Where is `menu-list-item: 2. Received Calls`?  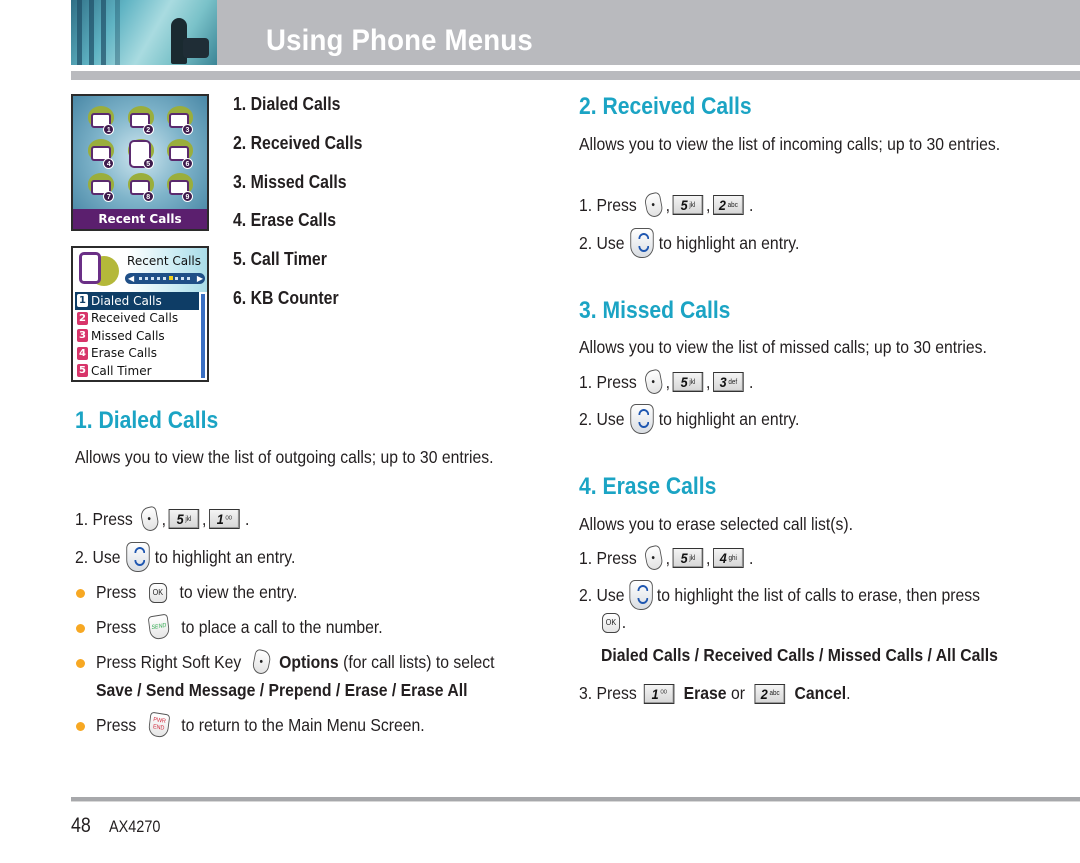
menu-list-item: 2. Received Calls is located at coordinates (298, 142).